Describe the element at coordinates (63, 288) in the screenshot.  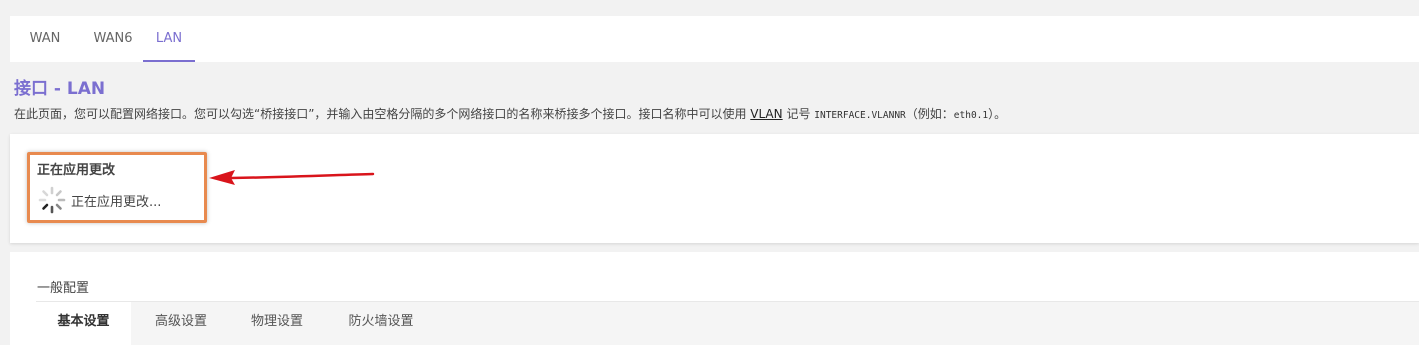
I see `general-config-title: 一般配置` at that location.